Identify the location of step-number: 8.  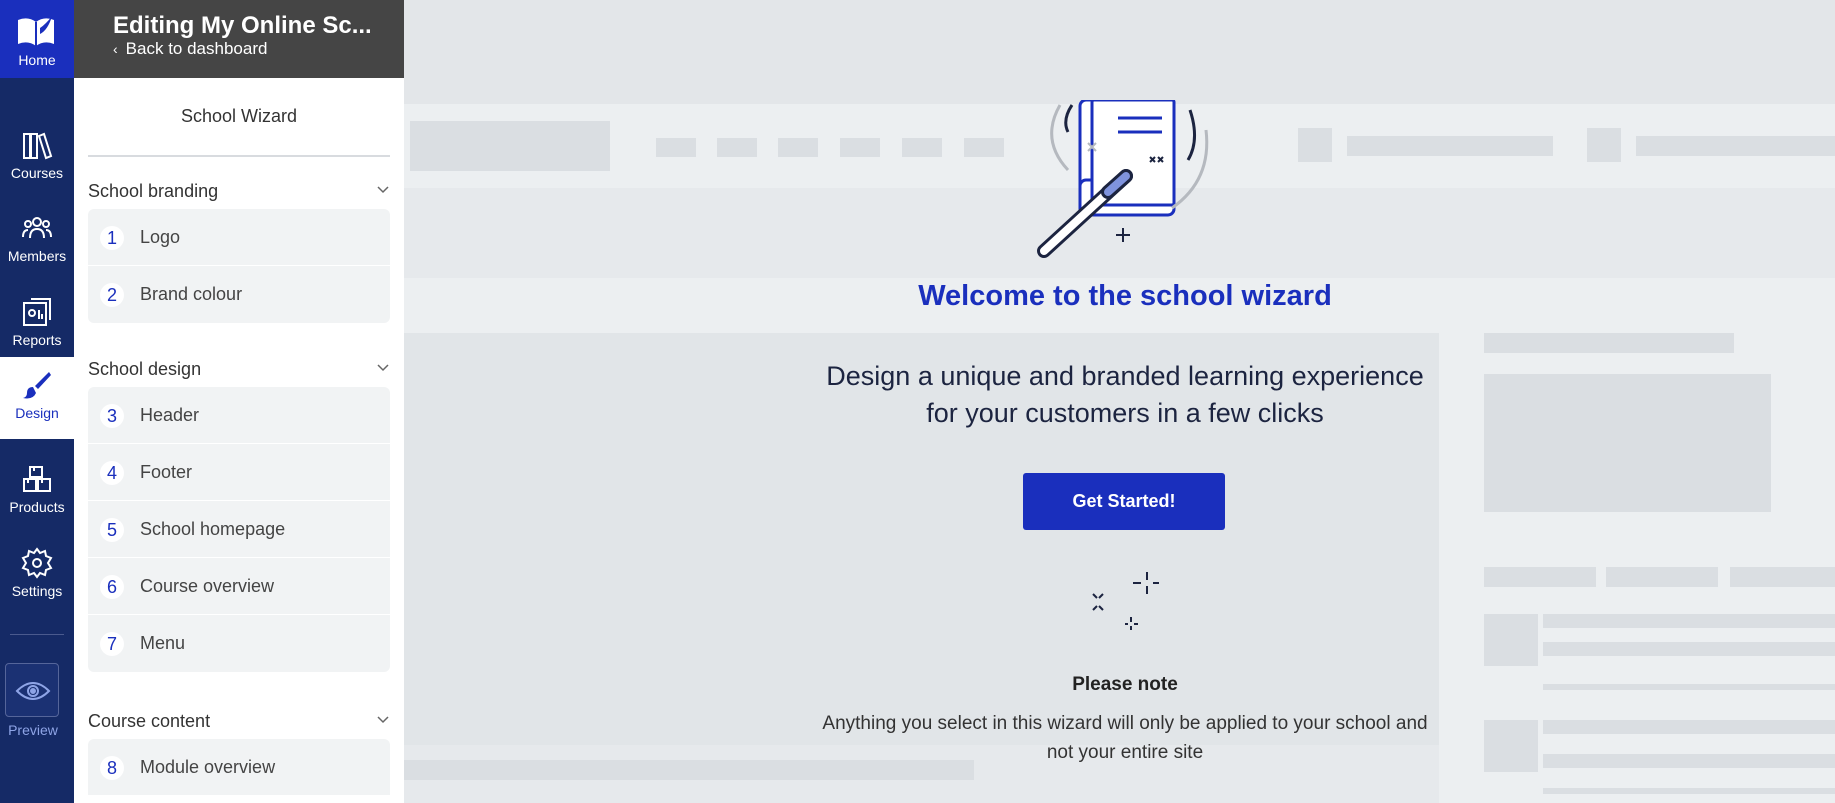
(112, 768).